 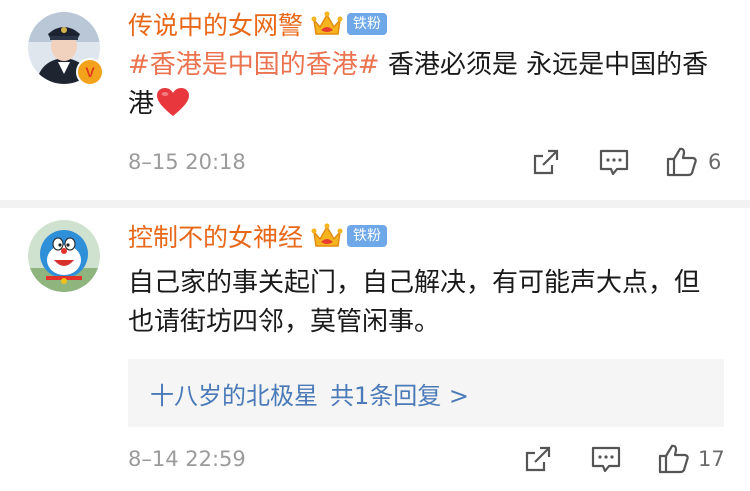 I want to click on hashtag-link: #香港是中国的香港#, so click(x=254, y=65).